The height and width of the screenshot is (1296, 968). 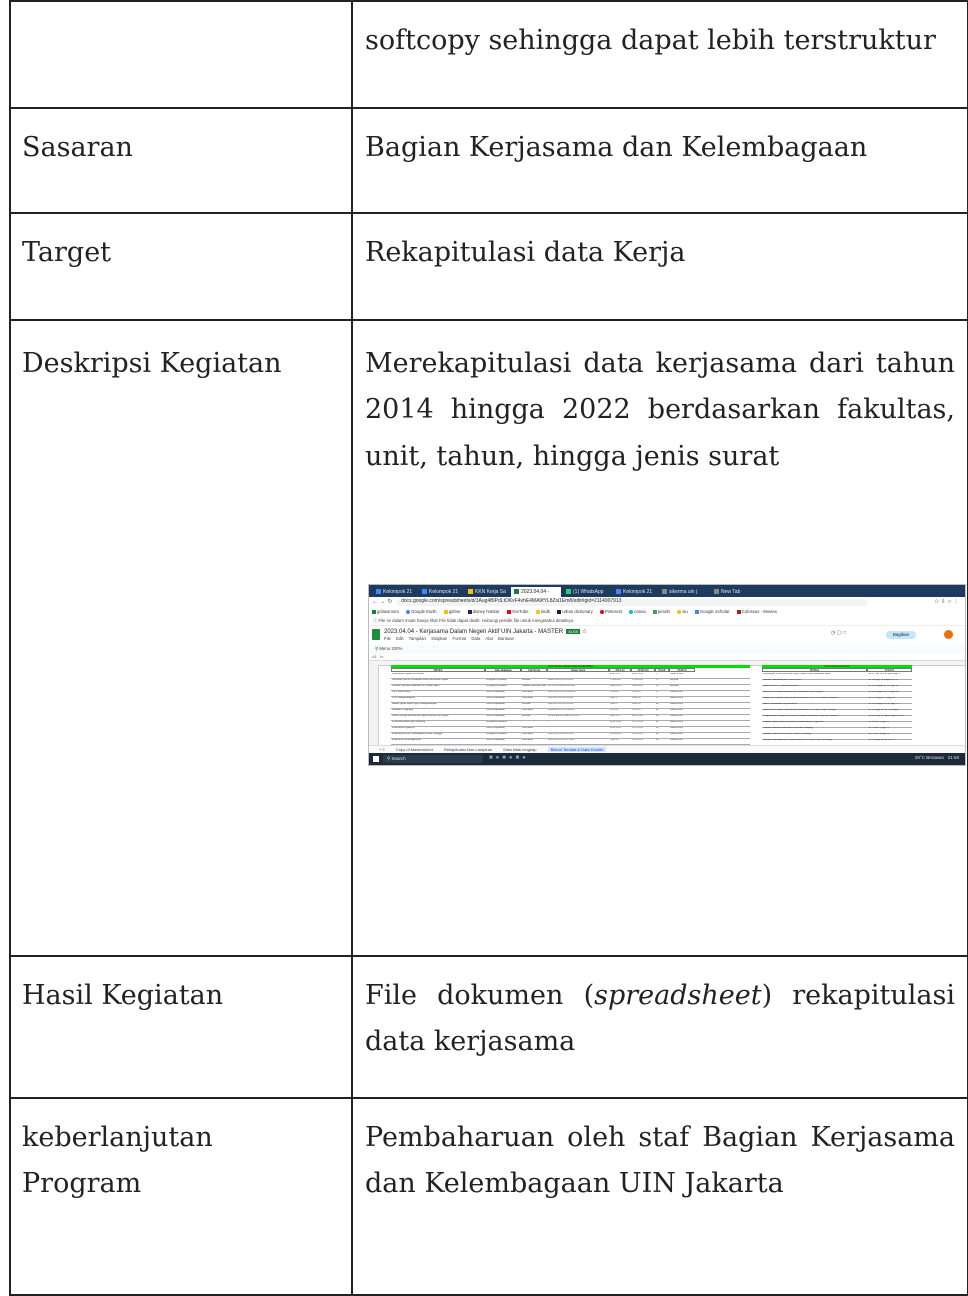 I want to click on sheets-logo-icon, so click(x=376, y=635).